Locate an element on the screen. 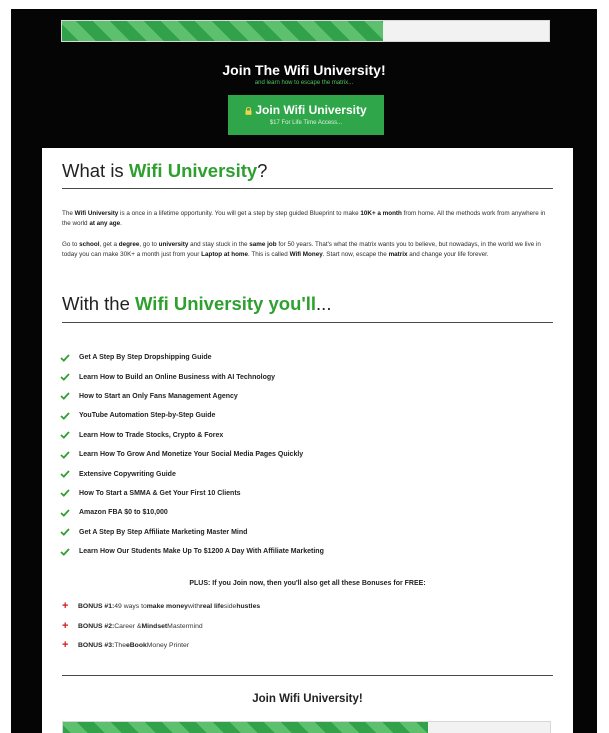 This screenshot has width=609, height=733. top-progress-bar is located at coordinates (305, 31).